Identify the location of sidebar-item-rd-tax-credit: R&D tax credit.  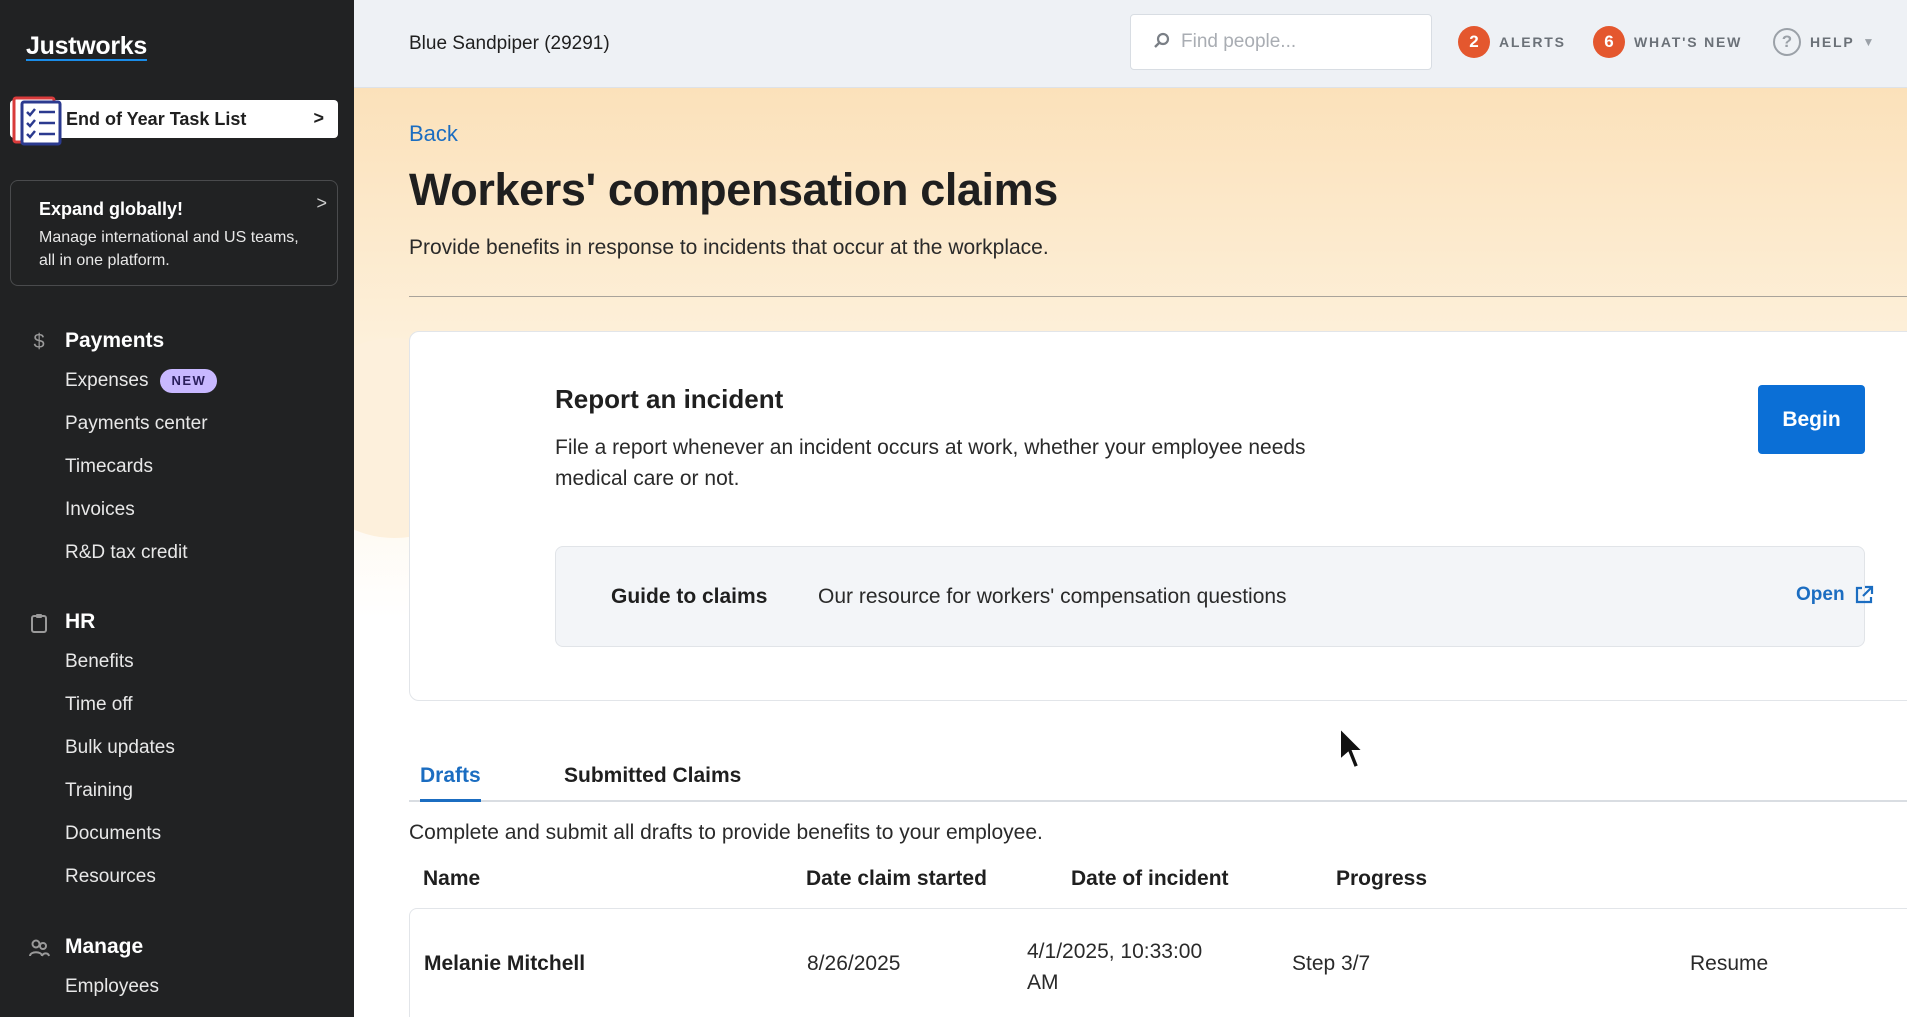
(177, 552).